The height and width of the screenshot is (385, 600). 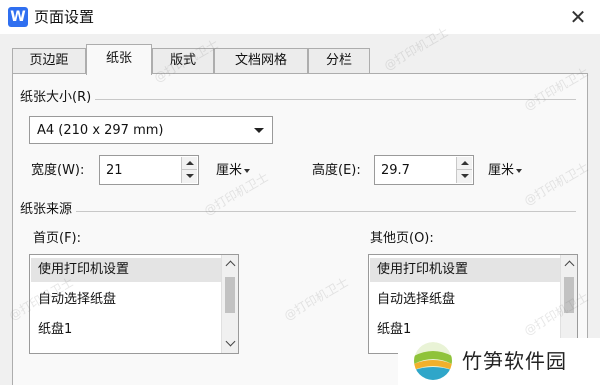 What do you see at coordinates (339, 61) in the screenshot?
I see `tab-columns: 分栏` at bounding box center [339, 61].